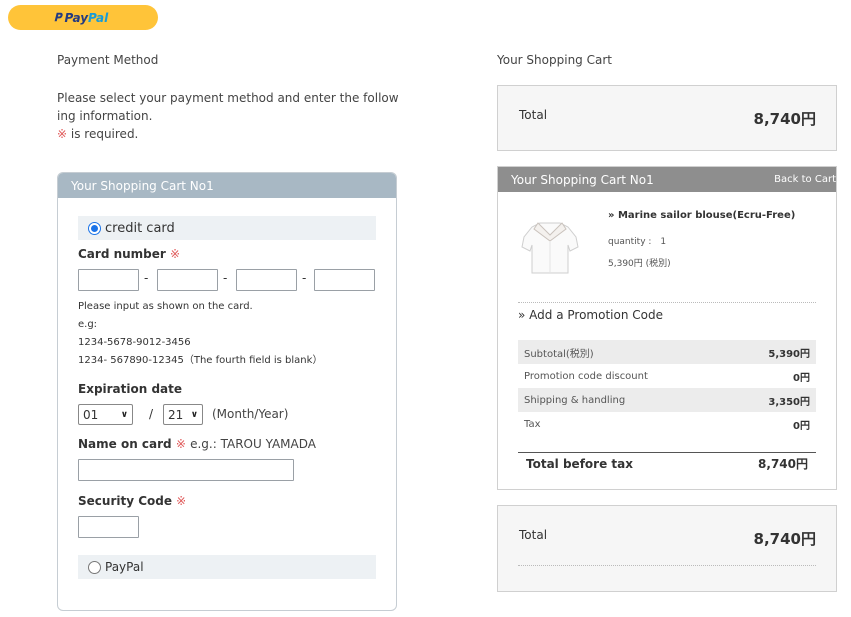  I want to click on summary-value: 5,390円, so click(789, 354).